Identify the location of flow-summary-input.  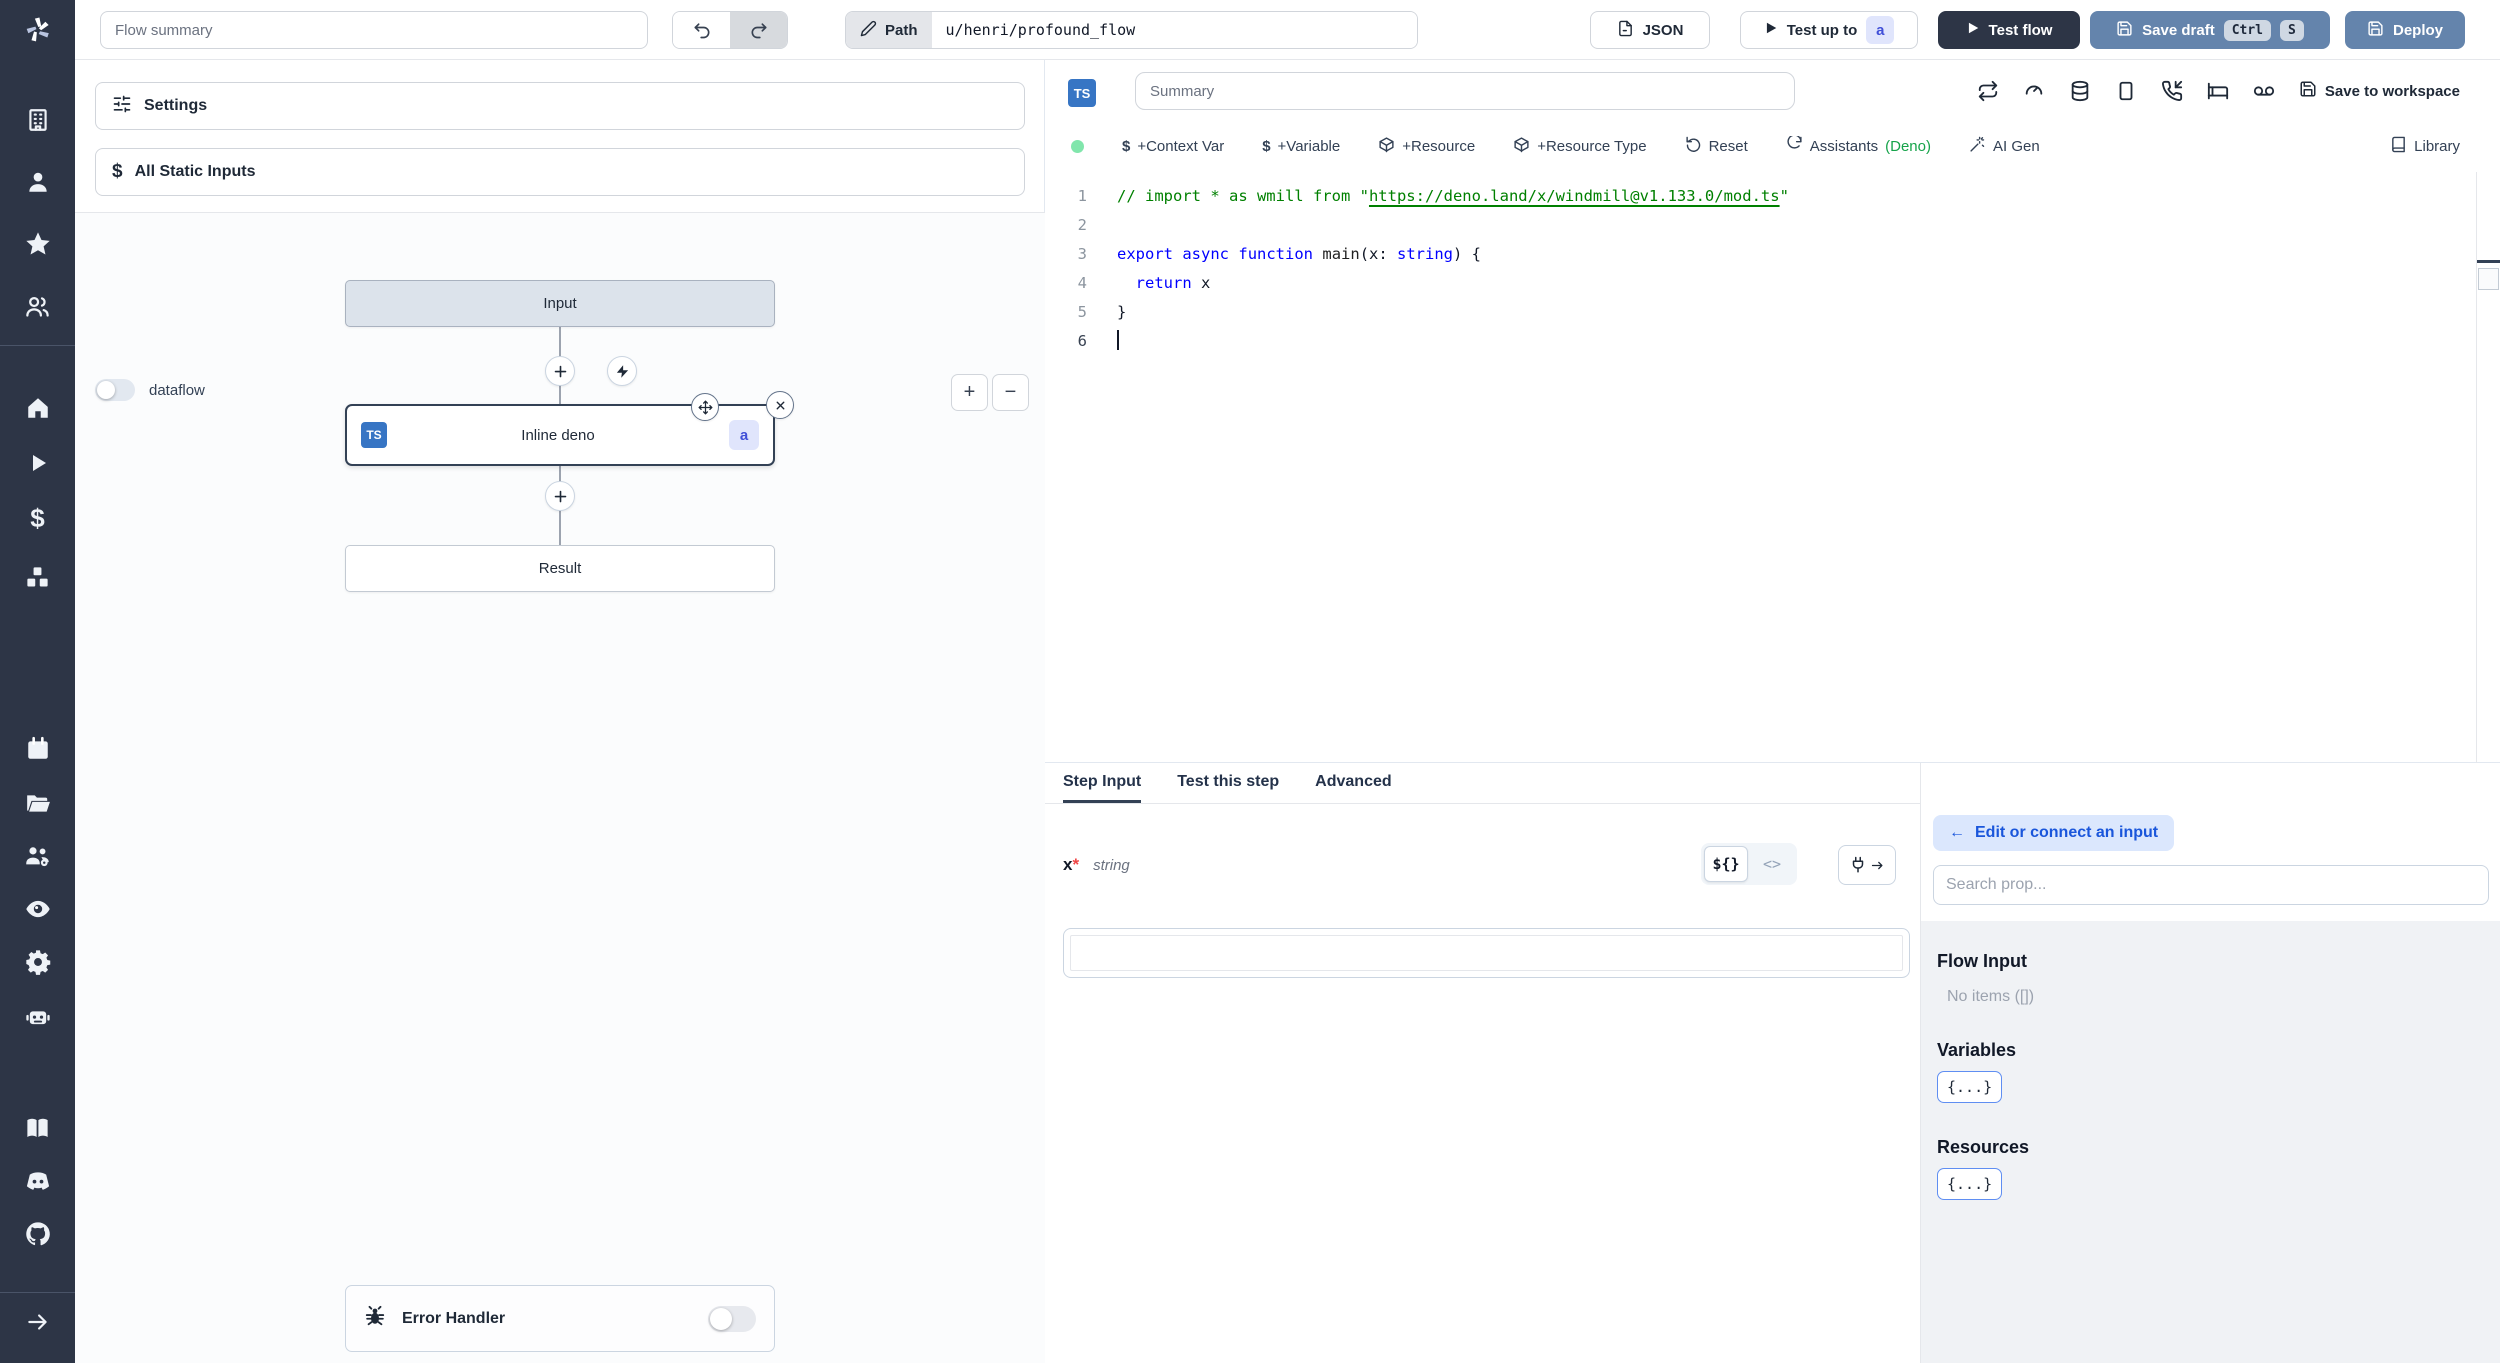
(374, 30).